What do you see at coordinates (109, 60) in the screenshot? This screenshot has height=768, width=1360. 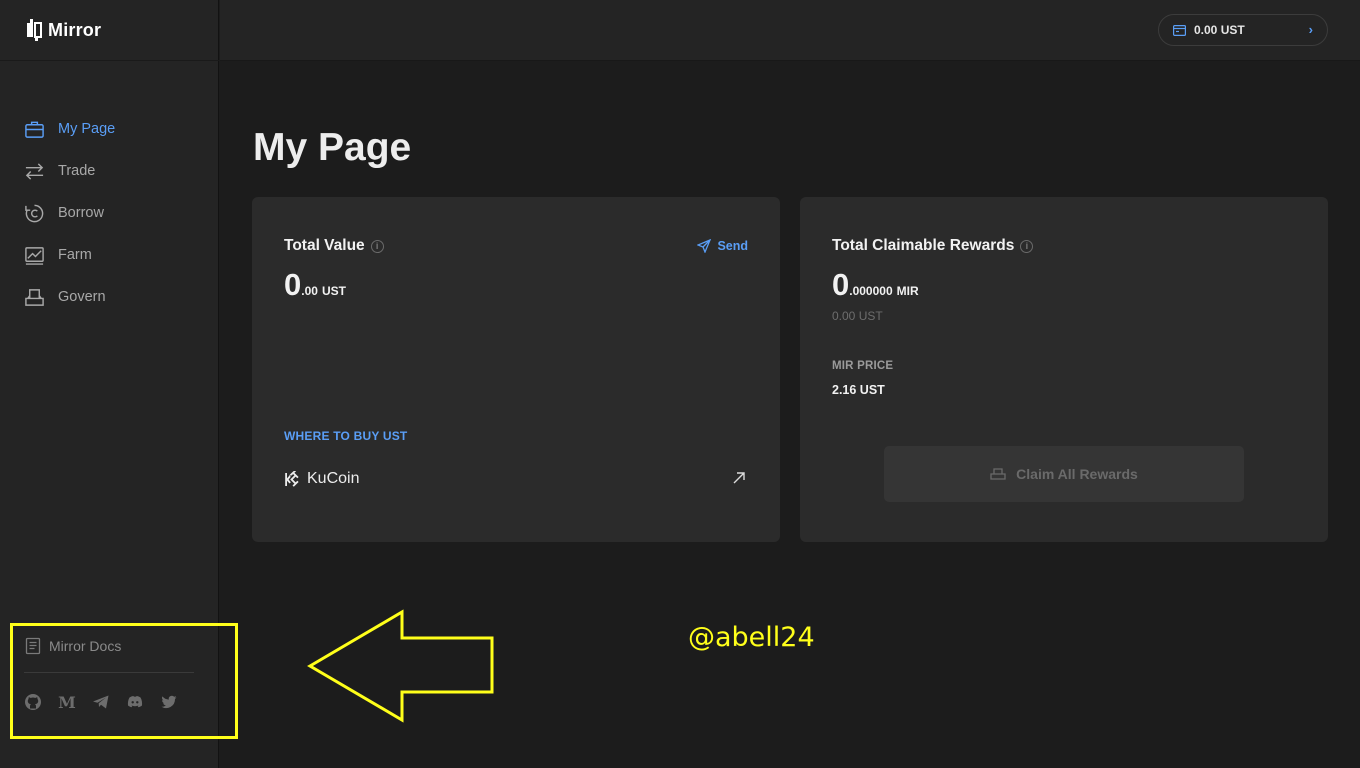 I see `sidebar-divider` at bounding box center [109, 60].